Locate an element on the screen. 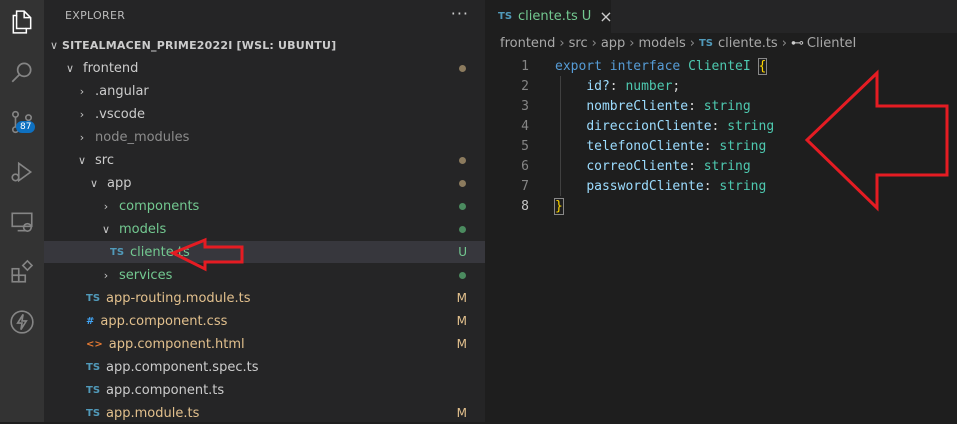  code-token: id? is located at coordinates (598, 86).